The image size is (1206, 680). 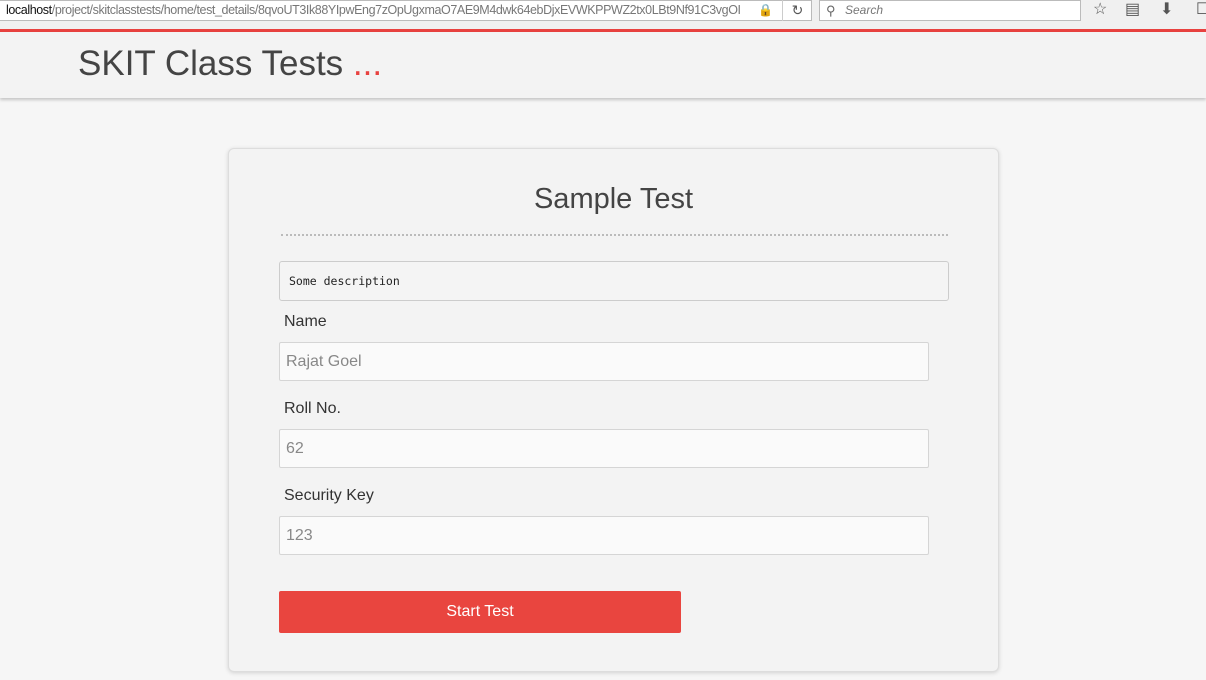 What do you see at coordinates (614, 281) in the screenshot?
I see `test-description: Some description` at bounding box center [614, 281].